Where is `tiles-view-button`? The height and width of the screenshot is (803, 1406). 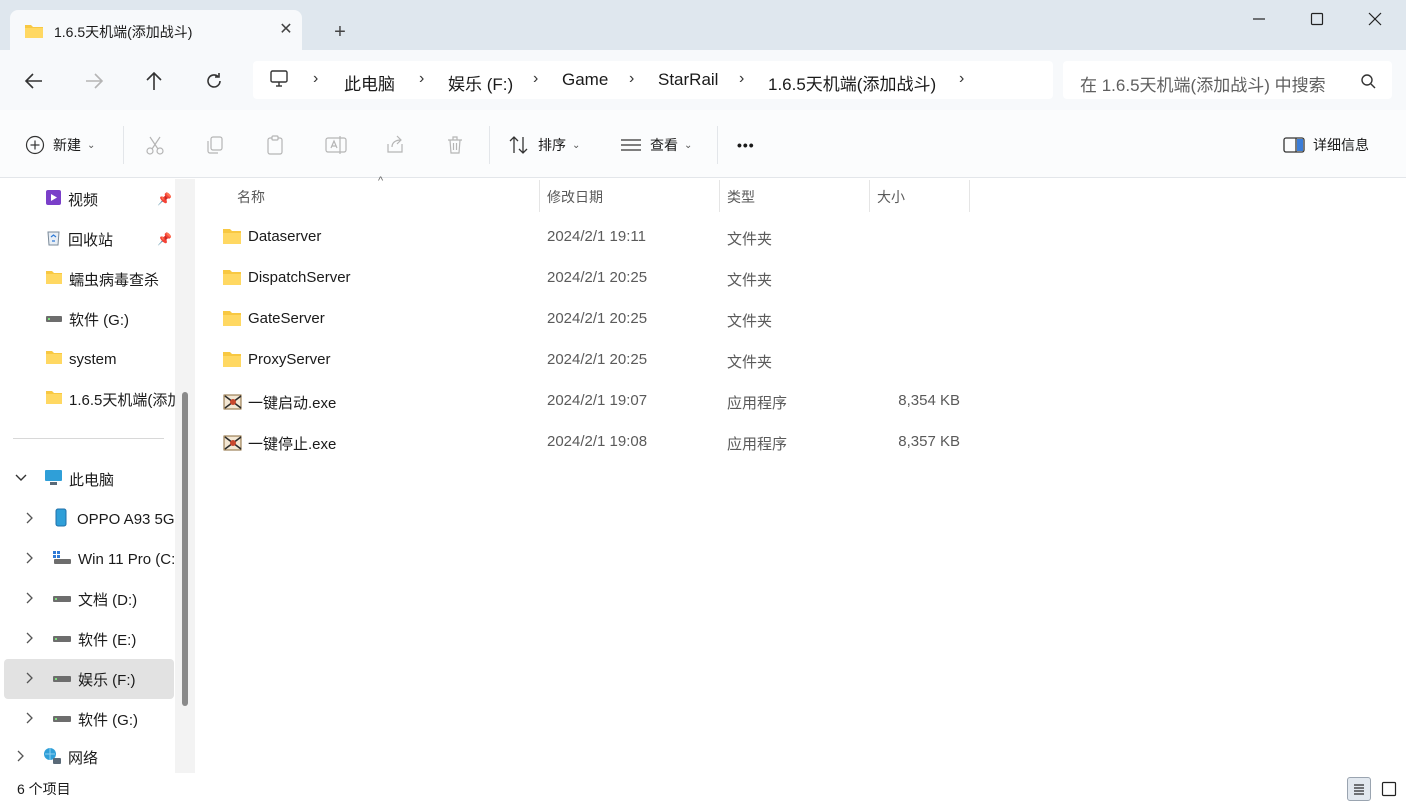 tiles-view-button is located at coordinates (1389, 789).